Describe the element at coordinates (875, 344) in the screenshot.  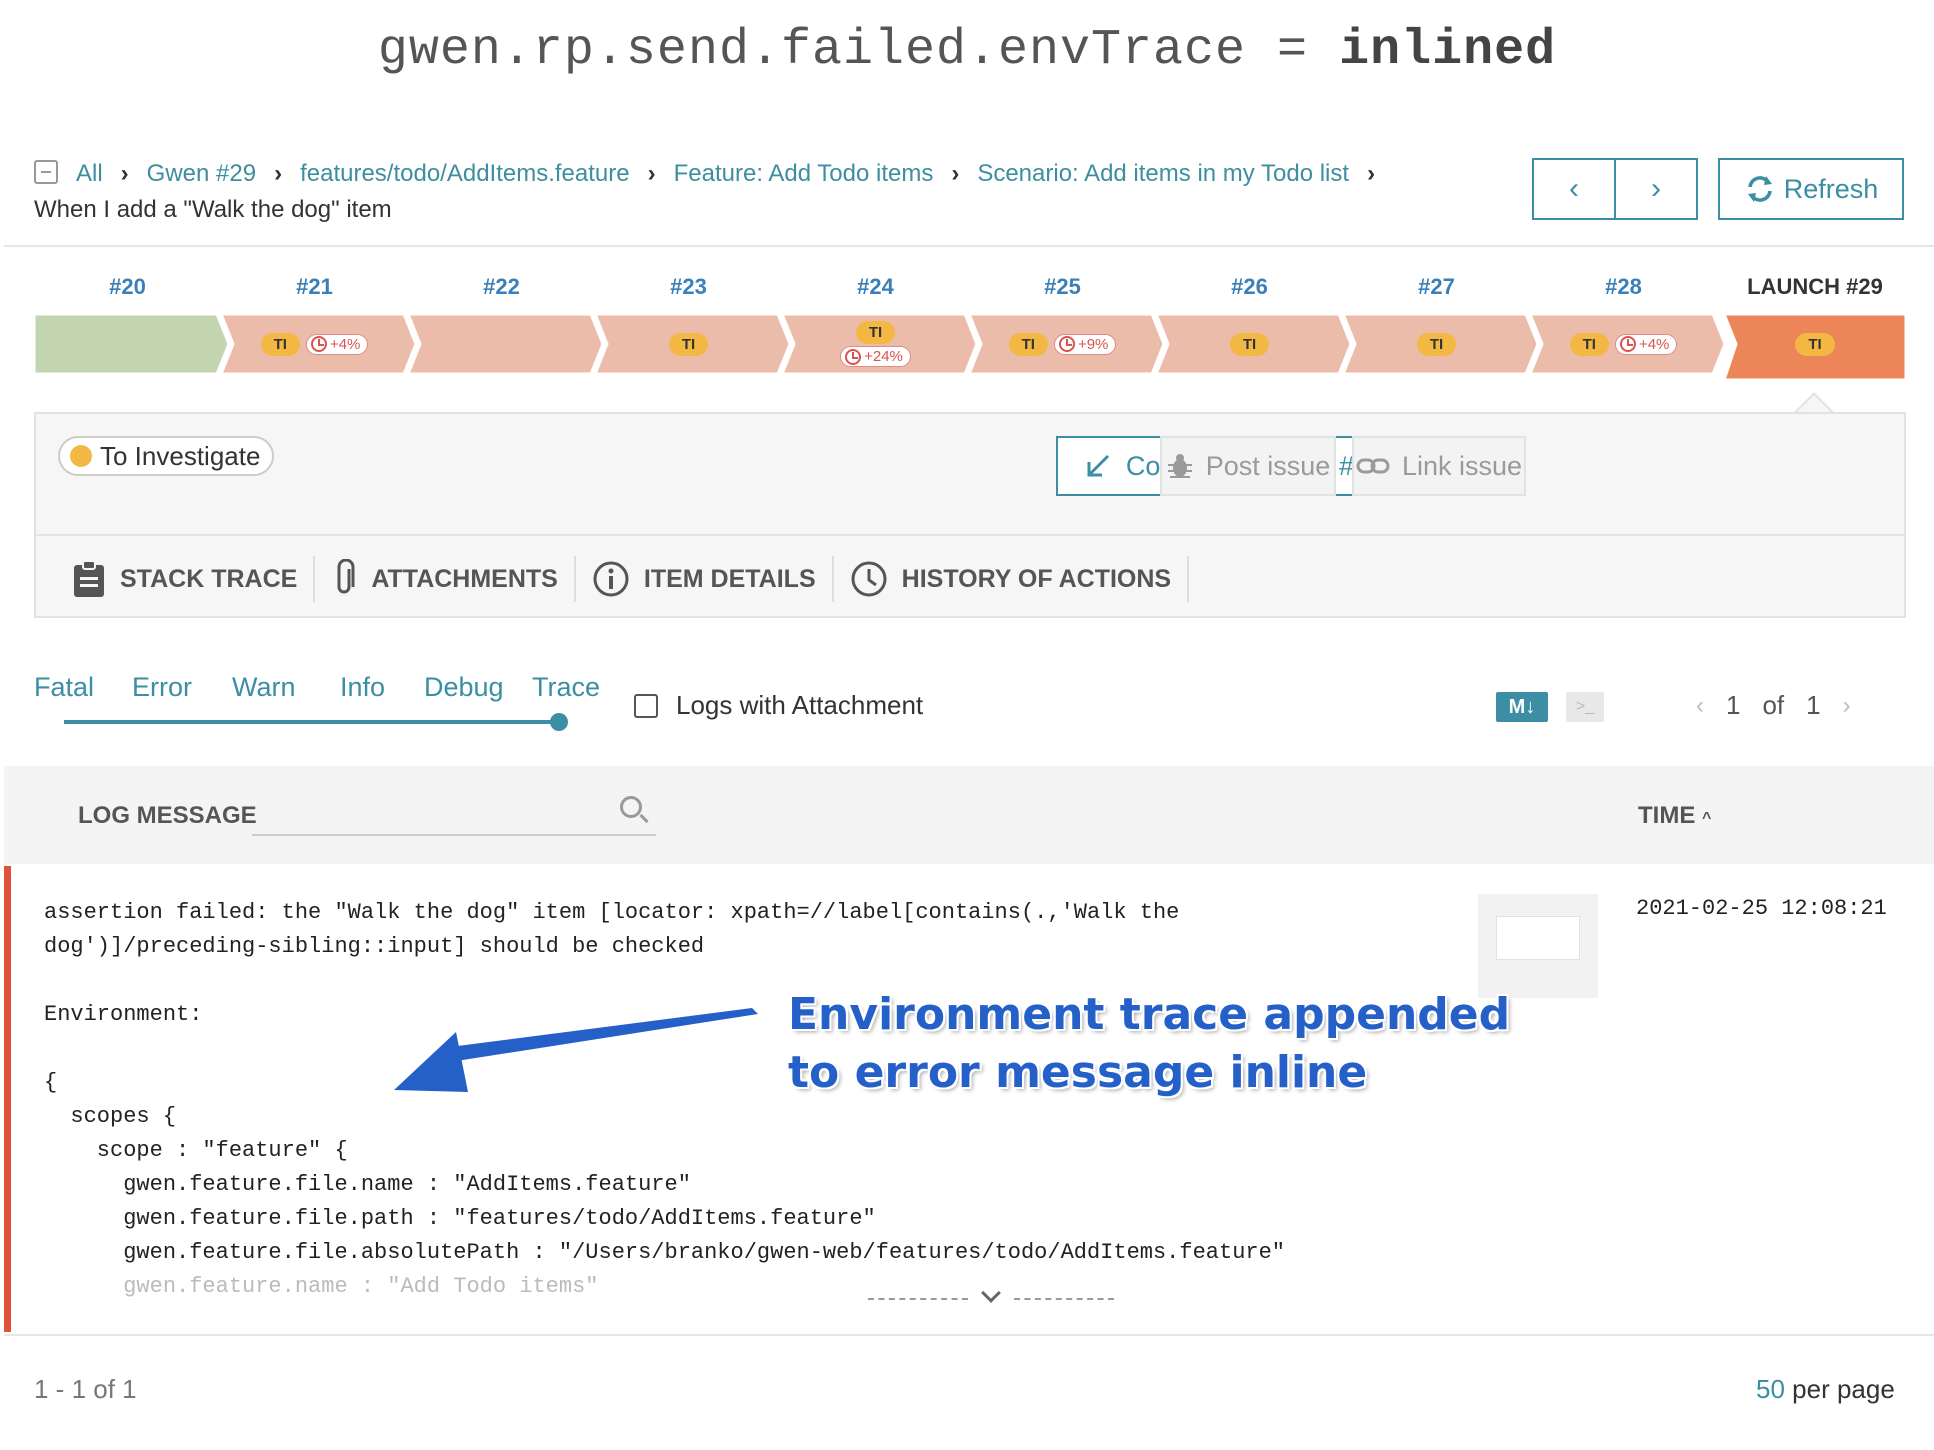
I see `history-item-badges: TI +24%` at that location.